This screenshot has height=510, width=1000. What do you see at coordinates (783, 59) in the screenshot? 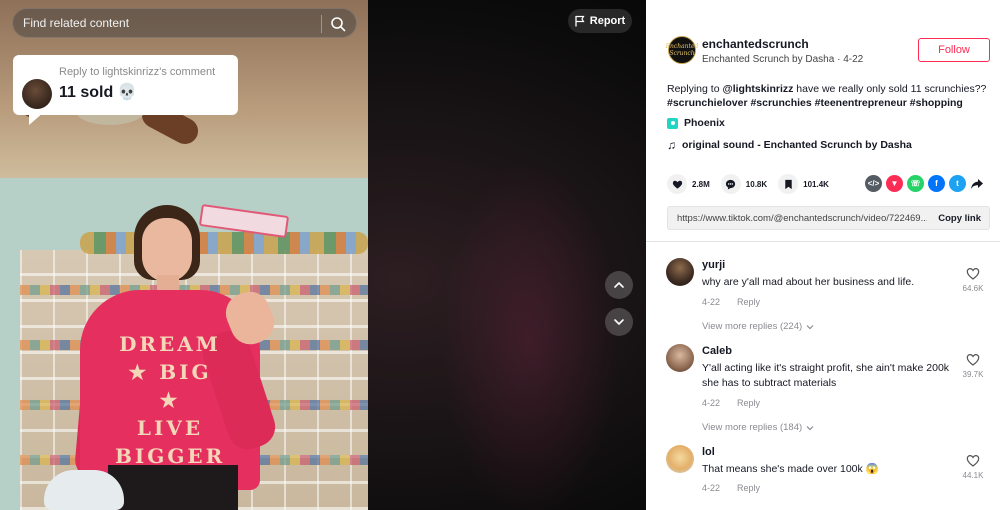
I see `author-subtitle: Enchanted Scrunch by Dasha · 4-22` at bounding box center [783, 59].